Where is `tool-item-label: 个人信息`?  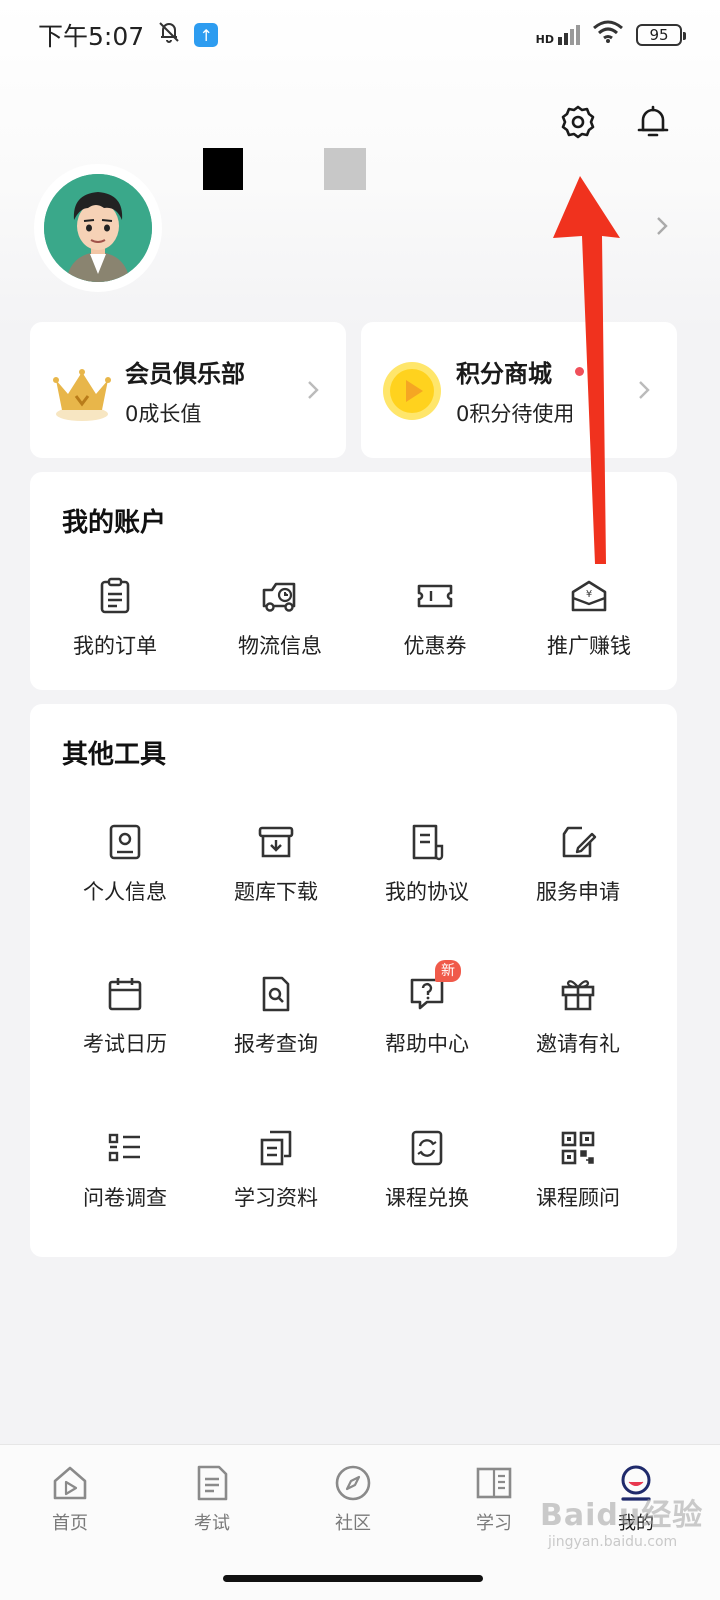 tool-item-label: 个人信息 is located at coordinates (125, 892).